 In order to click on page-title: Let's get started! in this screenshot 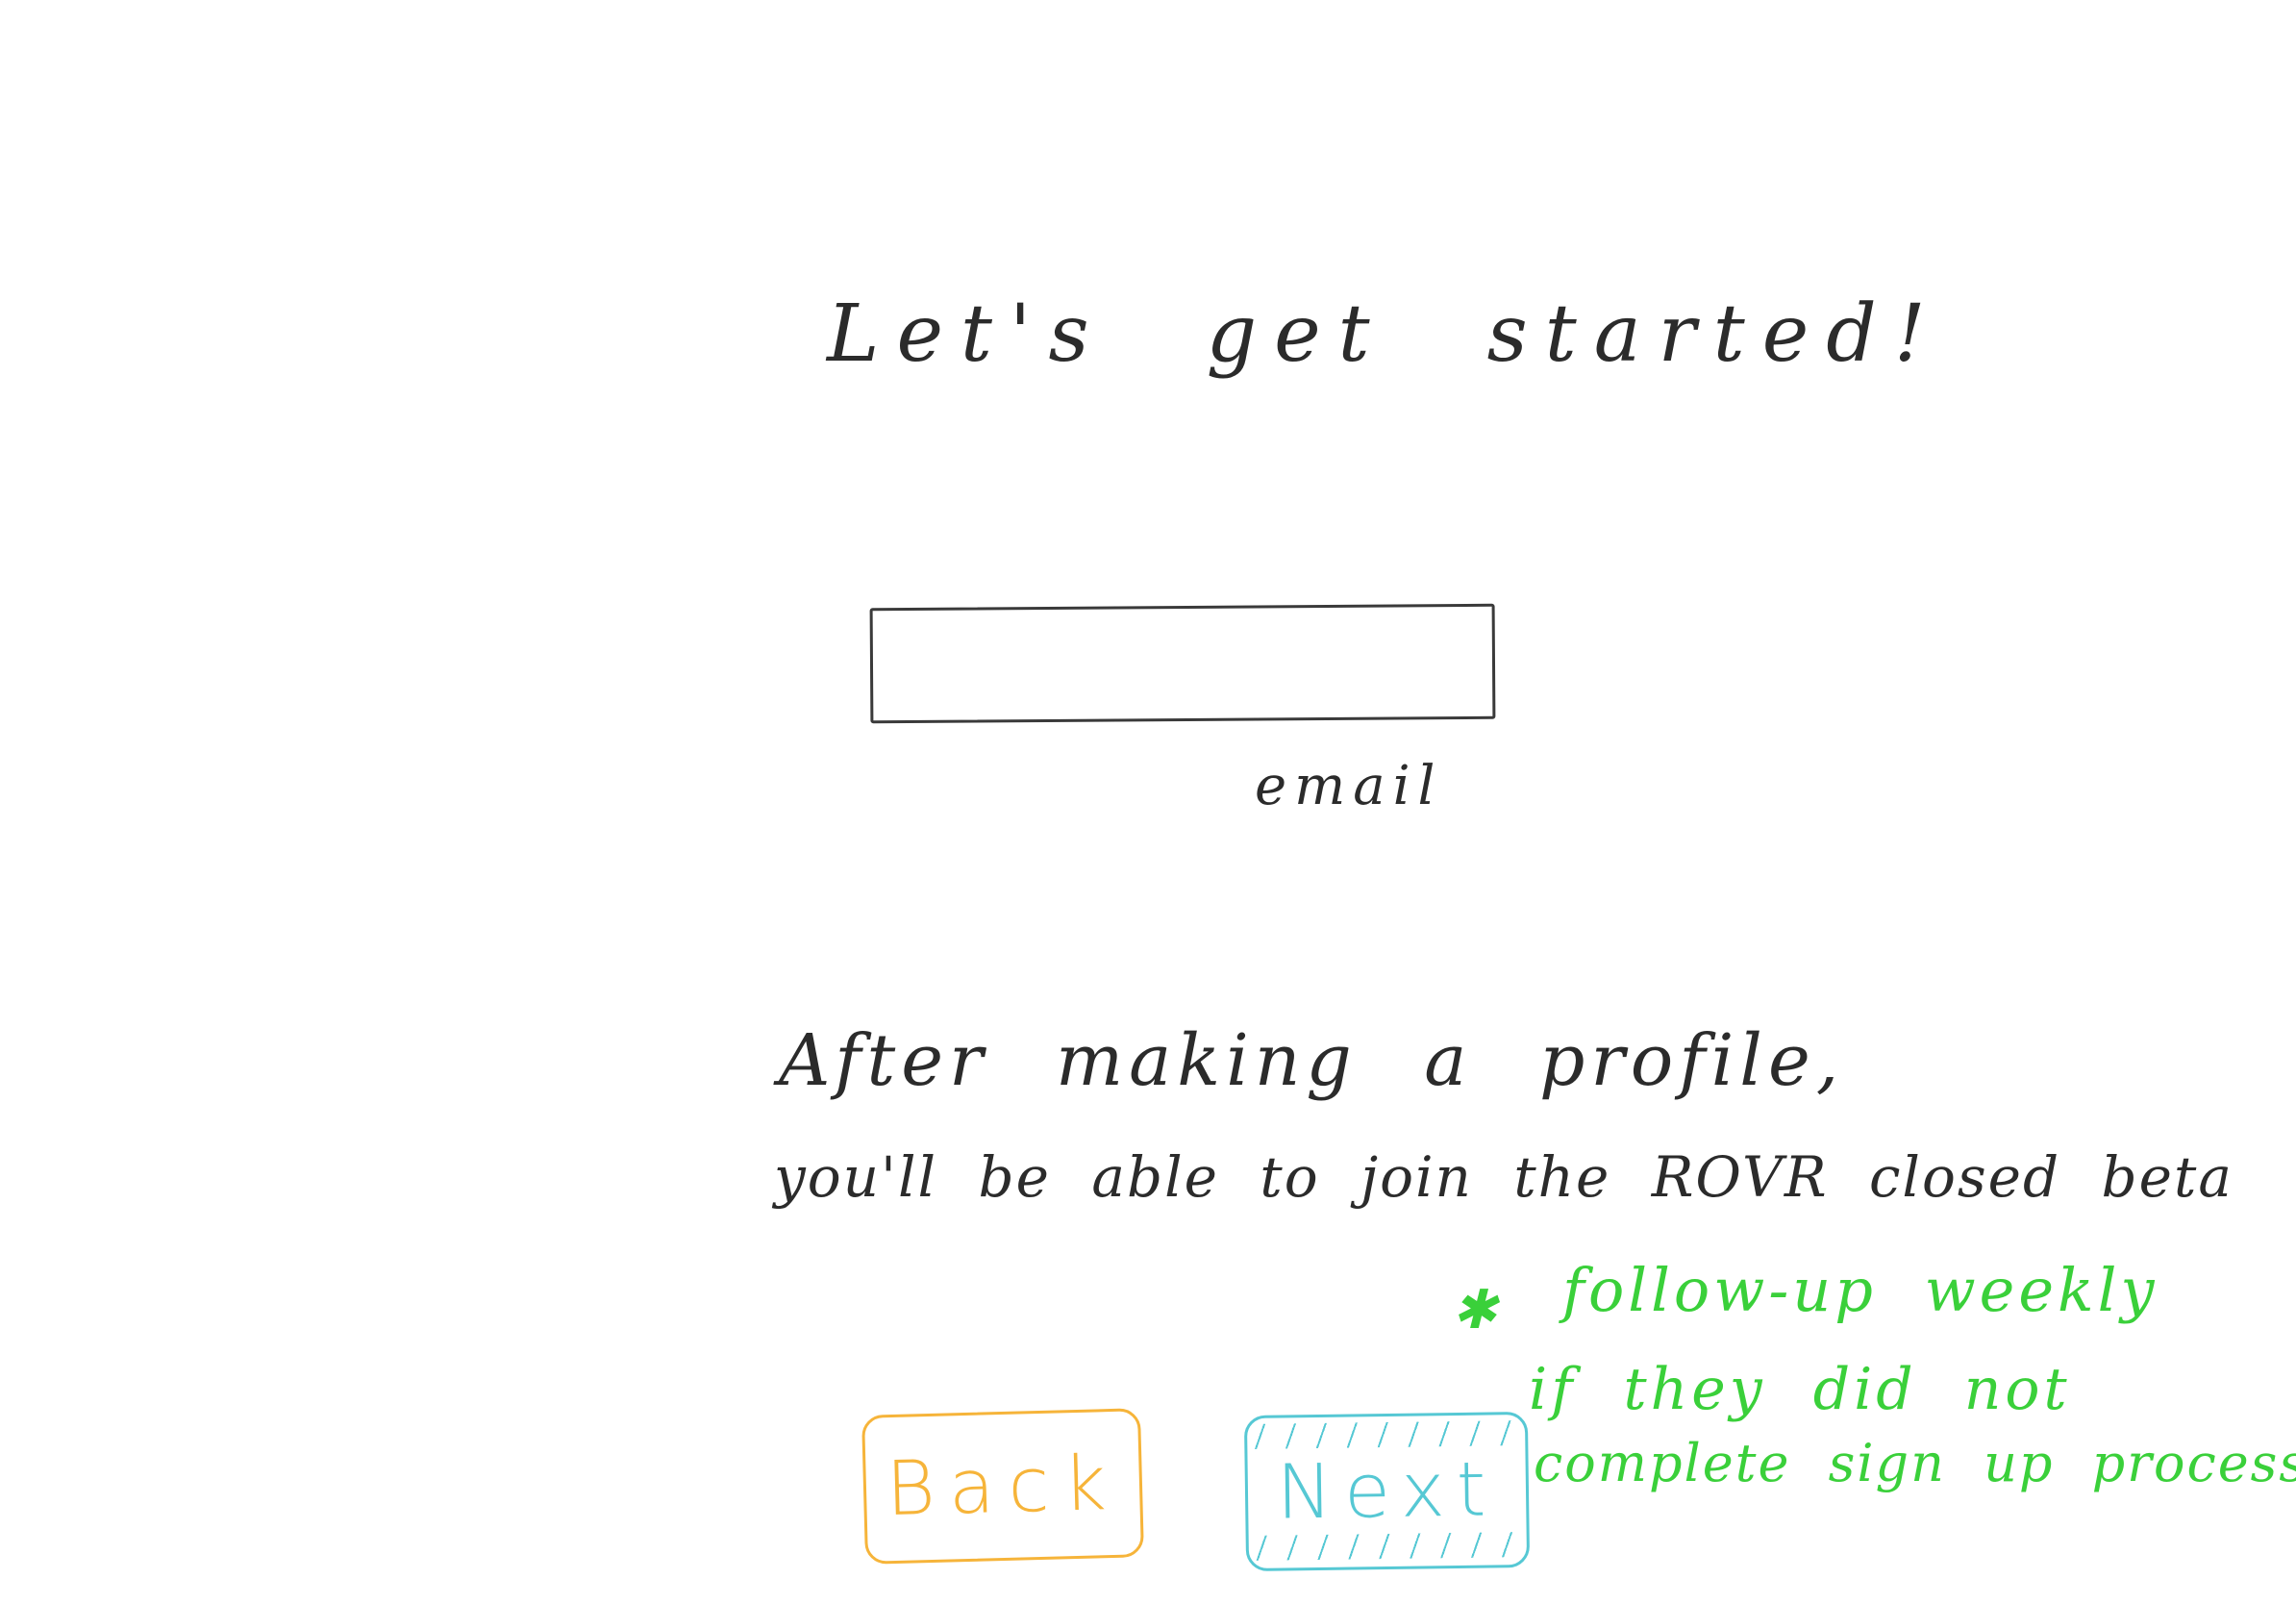, I will do `click(1385, 334)`.